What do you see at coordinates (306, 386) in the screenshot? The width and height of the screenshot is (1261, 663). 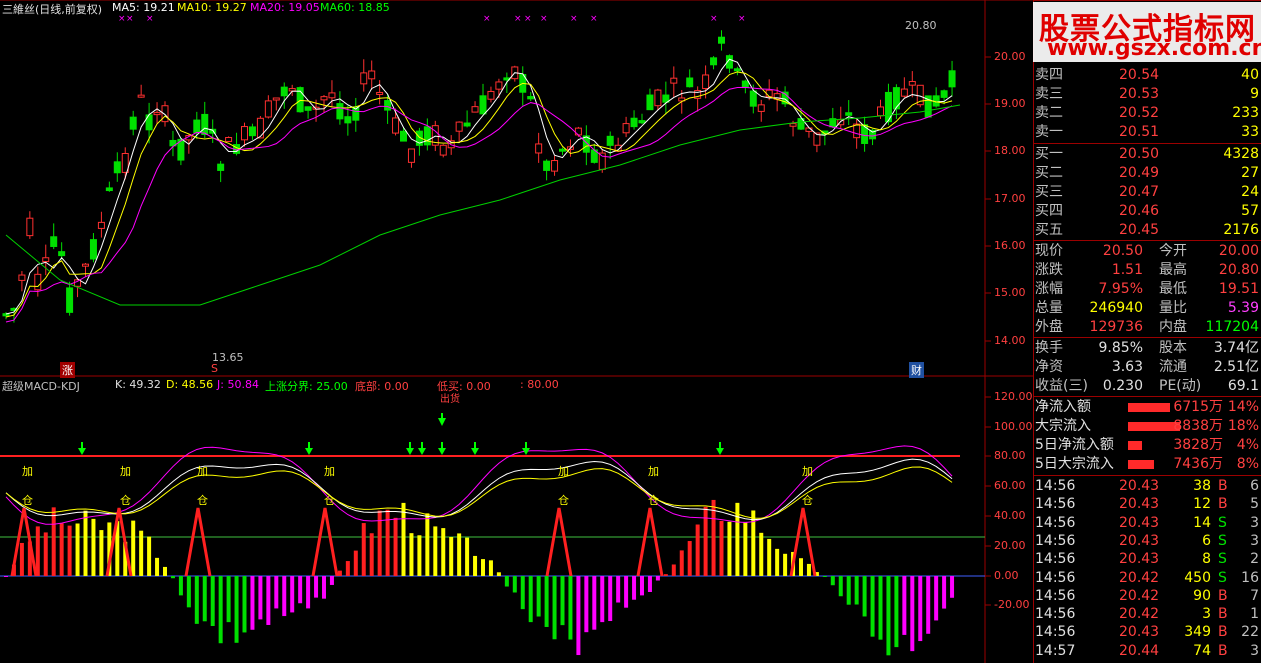 I see `upper-boundary-value: 上涨分界: 25.00` at bounding box center [306, 386].